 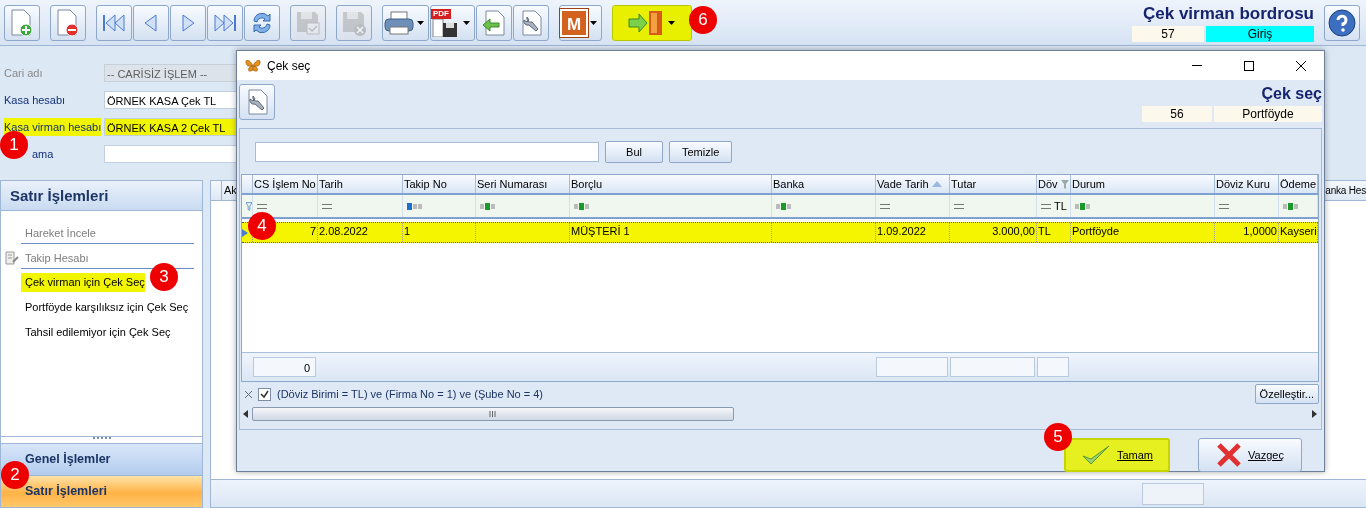 What do you see at coordinates (1197, 65) in the screenshot?
I see `minimize-icon` at bounding box center [1197, 65].